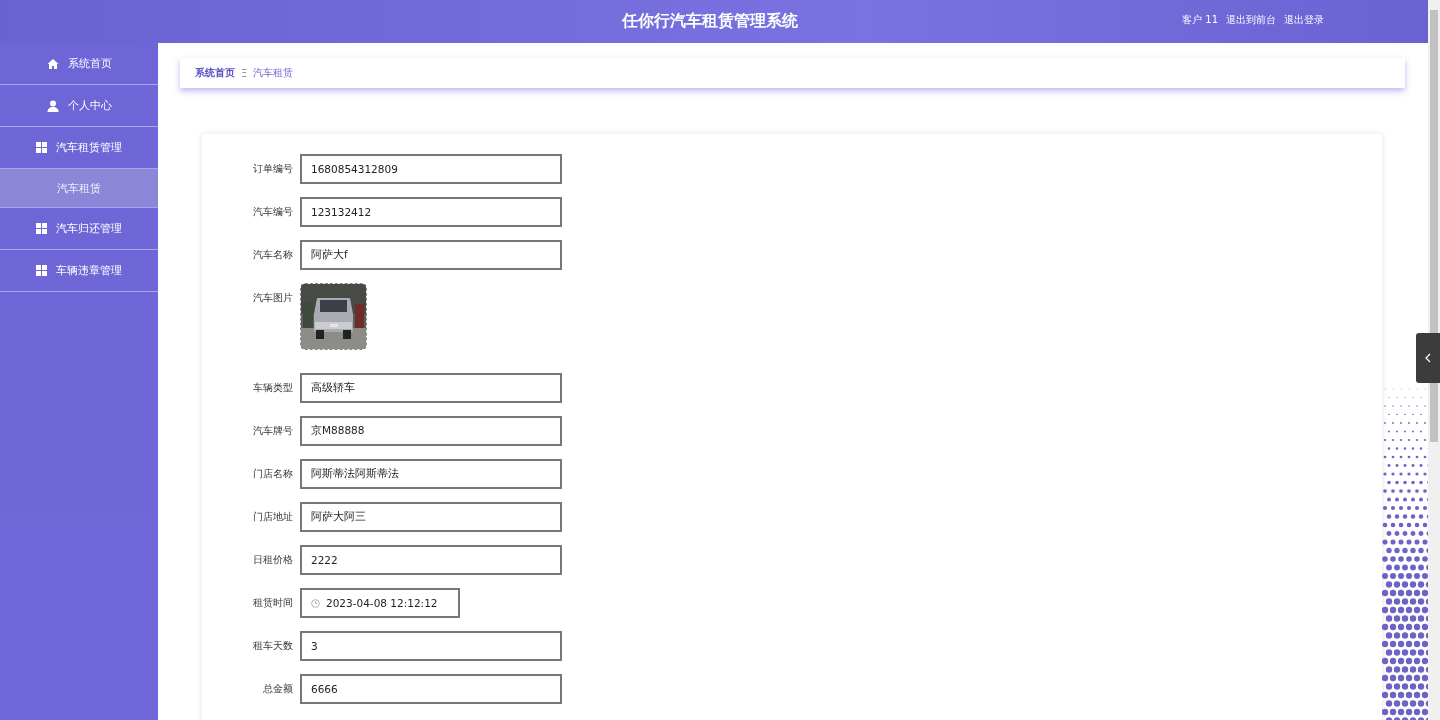 The image size is (1440, 720). What do you see at coordinates (273, 646) in the screenshot?
I see `field-label: 租车天数` at bounding box center [273, 646].